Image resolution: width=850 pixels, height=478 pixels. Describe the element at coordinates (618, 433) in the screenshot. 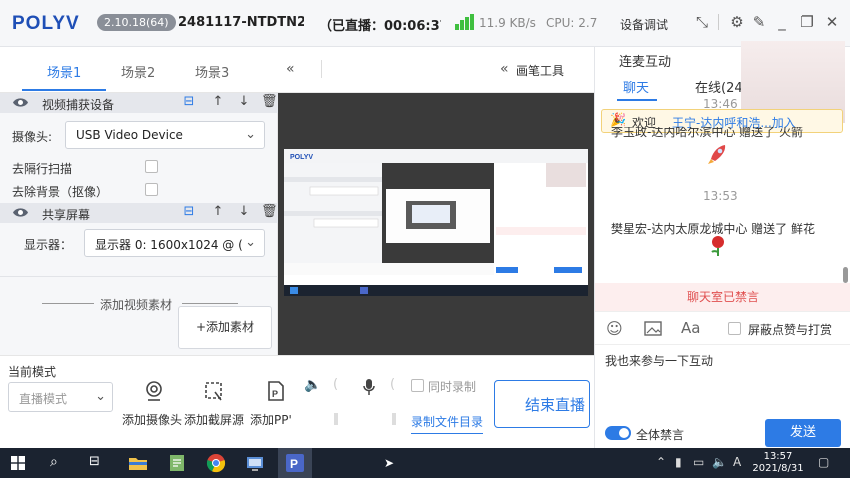

I see `mute-all-toggle` at that location.